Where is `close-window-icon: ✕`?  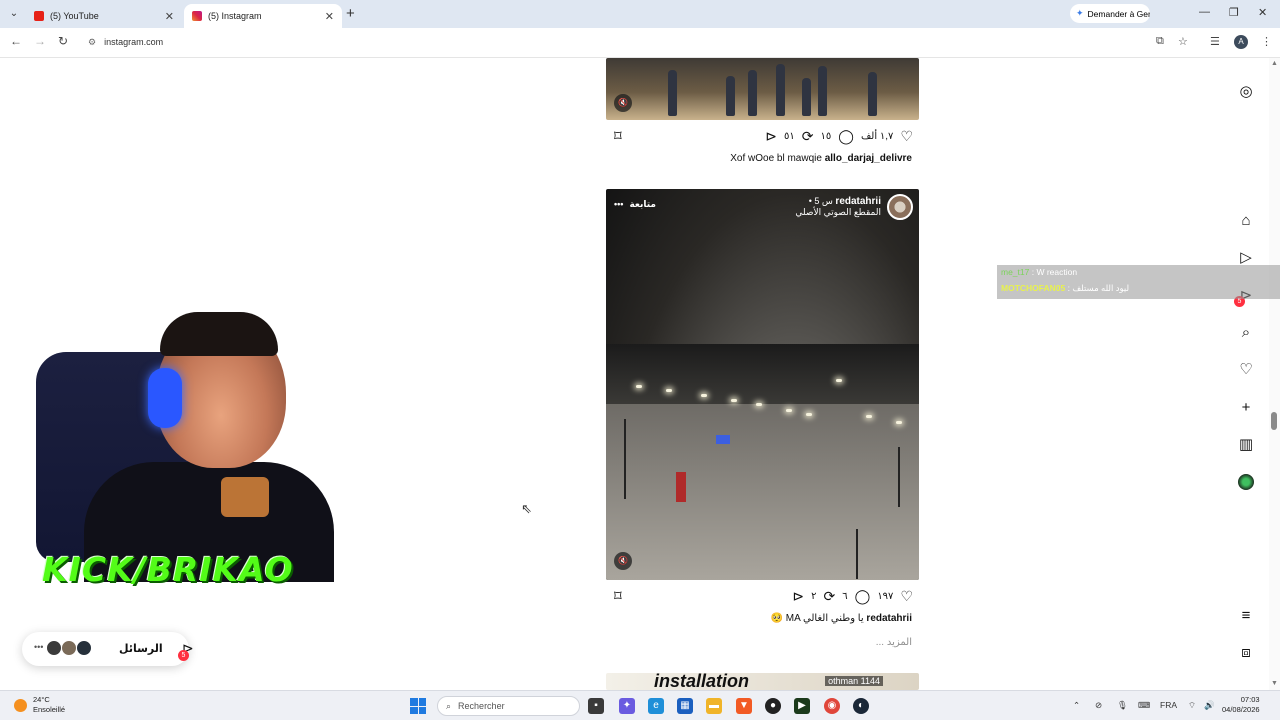
close-window-icon: ✕ is located at coordinates (1262, 12).